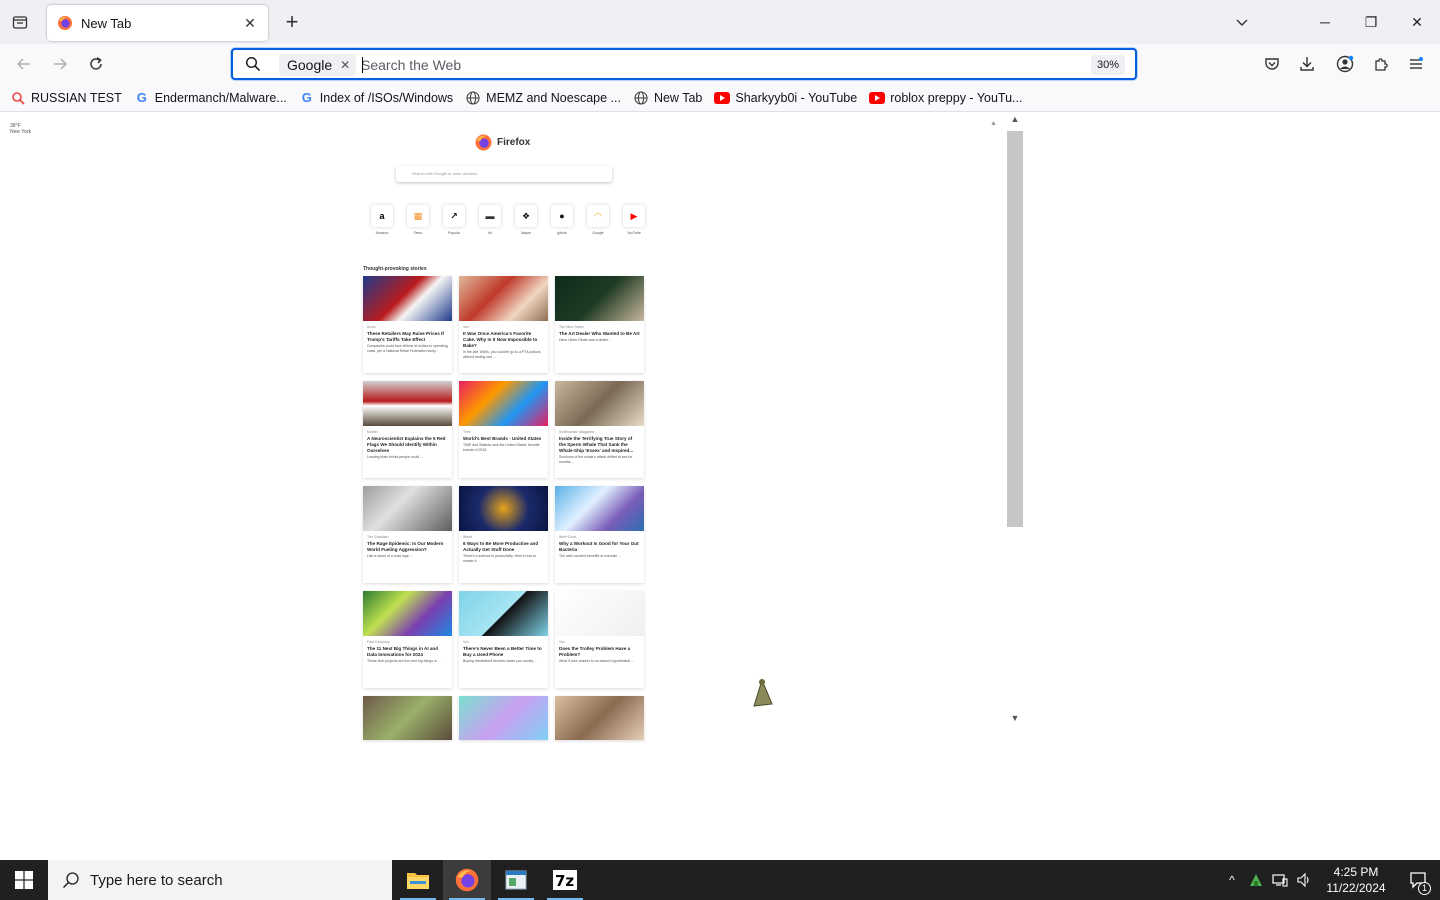 Image resolution: width=1440 pixels, height=900 pixels. What do you see at coordinates (1345, 64) in the screenshot?
I see `account-button` at bounding box center [1345, 64].